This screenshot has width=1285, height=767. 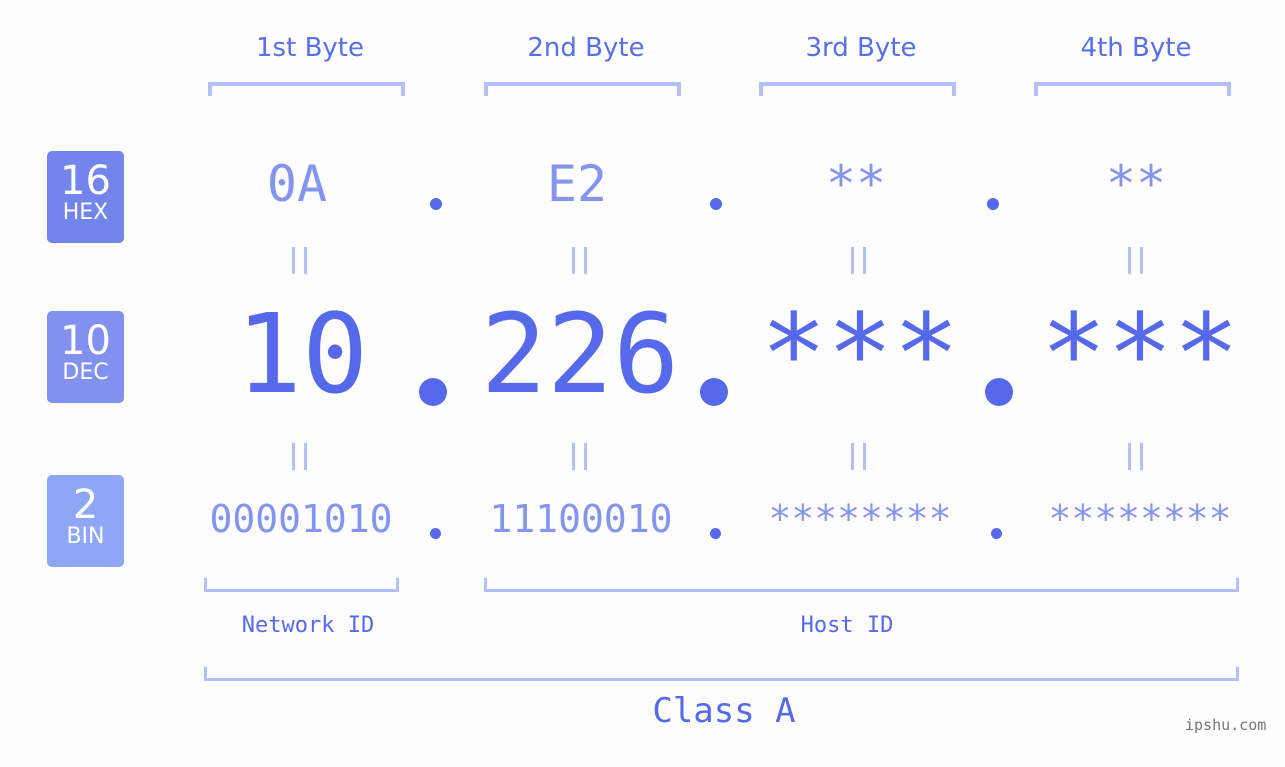 I want to click on byte-label-4: 4th Byte, so click(x=1136, y=48).